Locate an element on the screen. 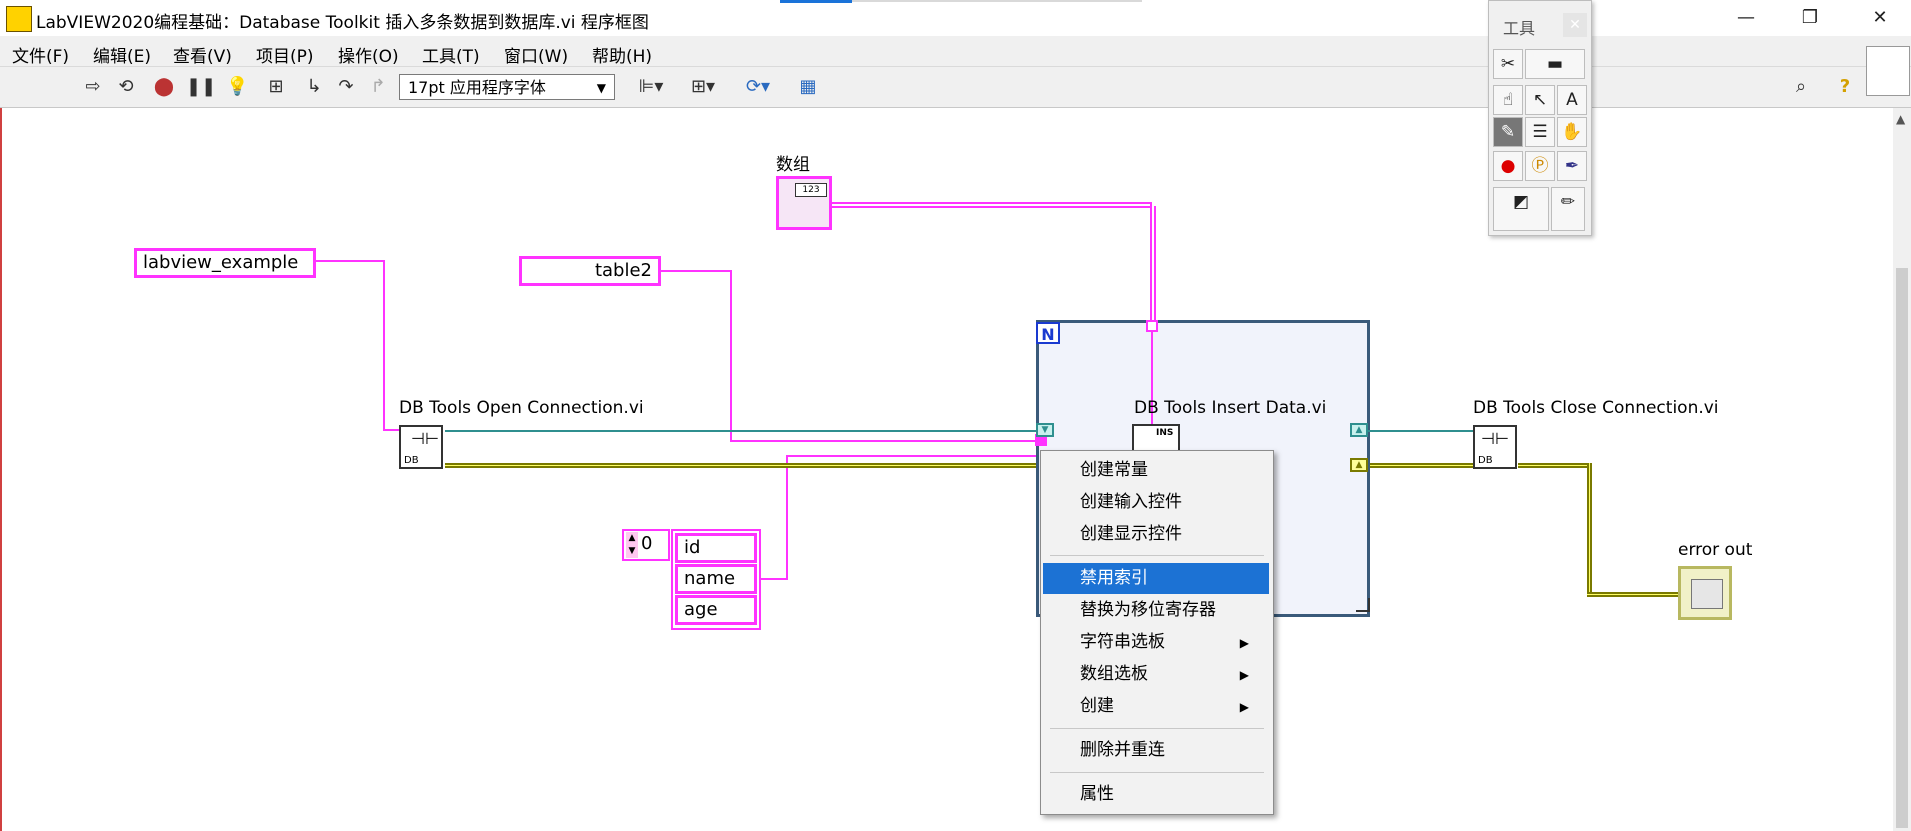 The width and height of the screenshot is (1911, 831). cluster-array-index: ▲ ▼ 0 is located at coordinates (646, 545).